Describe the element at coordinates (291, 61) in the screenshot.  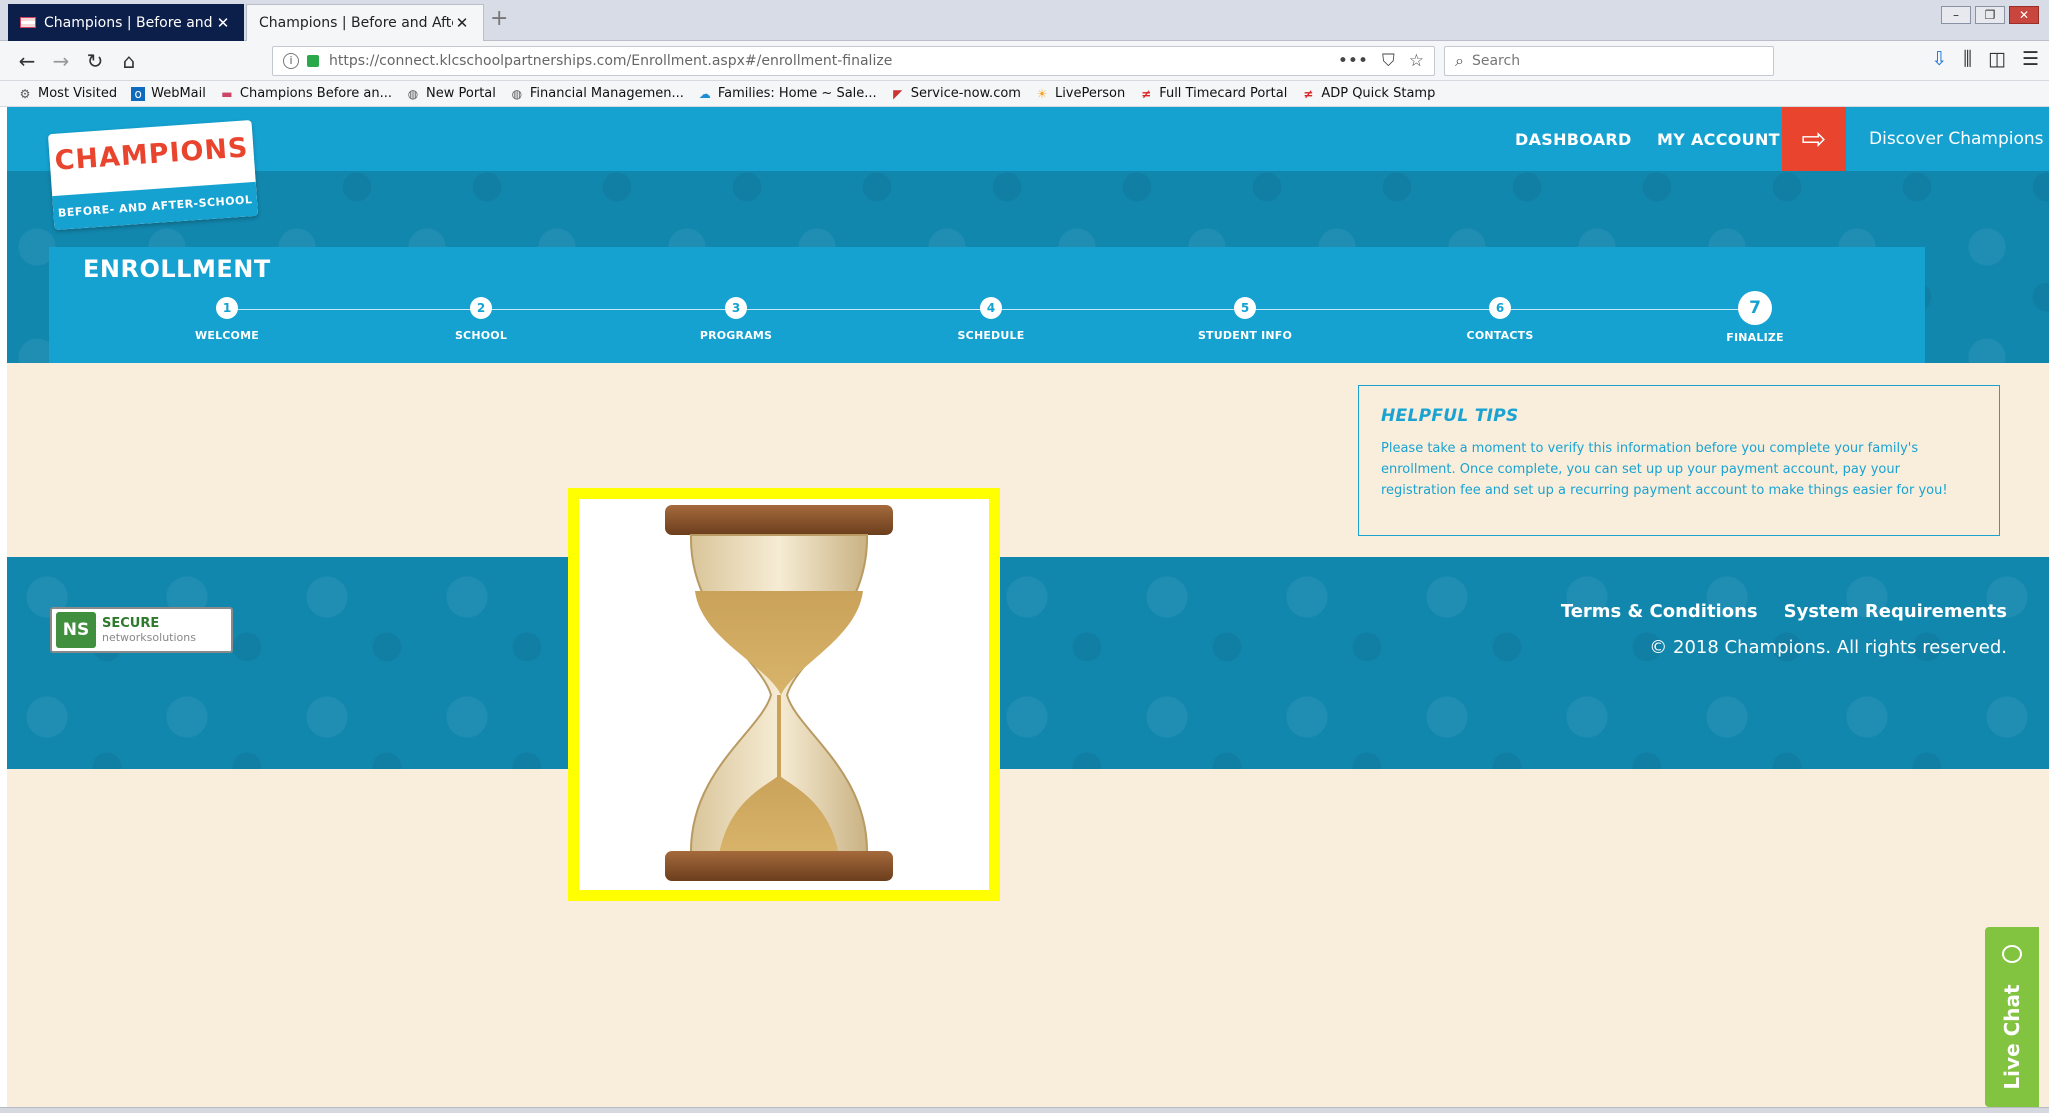
I see `info-icon: i` at that location.